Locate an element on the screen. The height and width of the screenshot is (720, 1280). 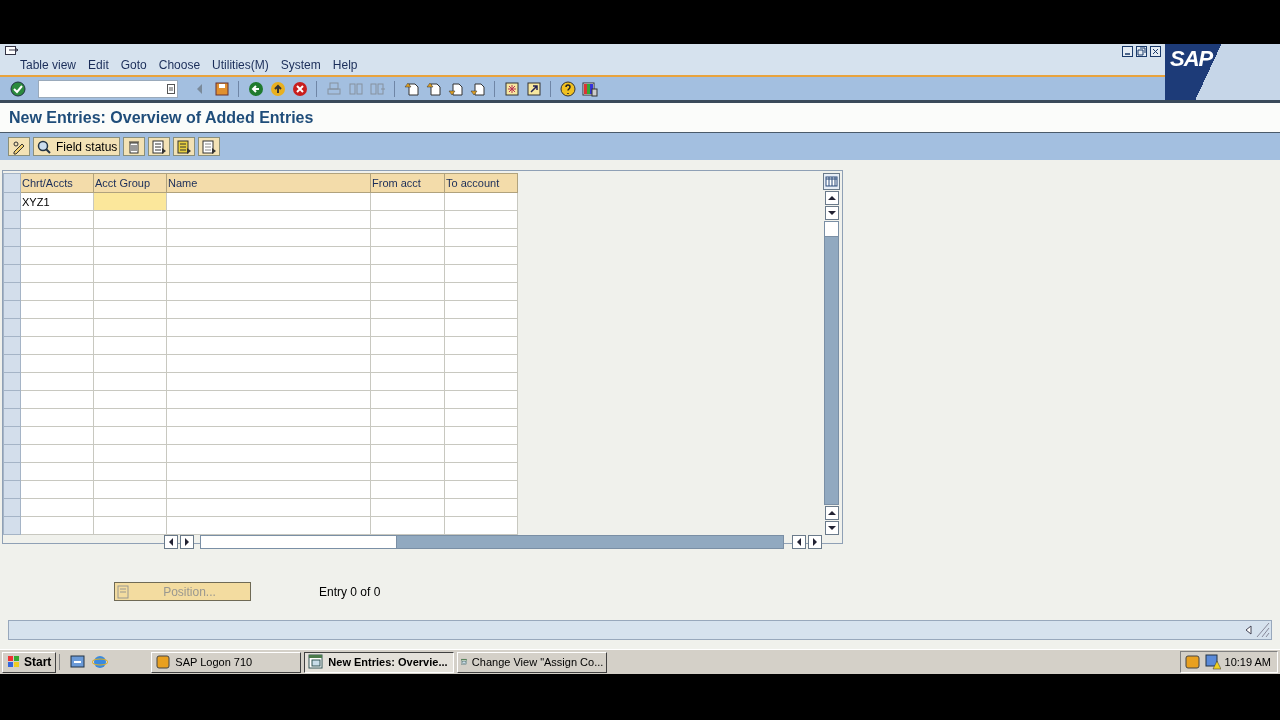
column-header: To account is located at coordinates (481, 183).